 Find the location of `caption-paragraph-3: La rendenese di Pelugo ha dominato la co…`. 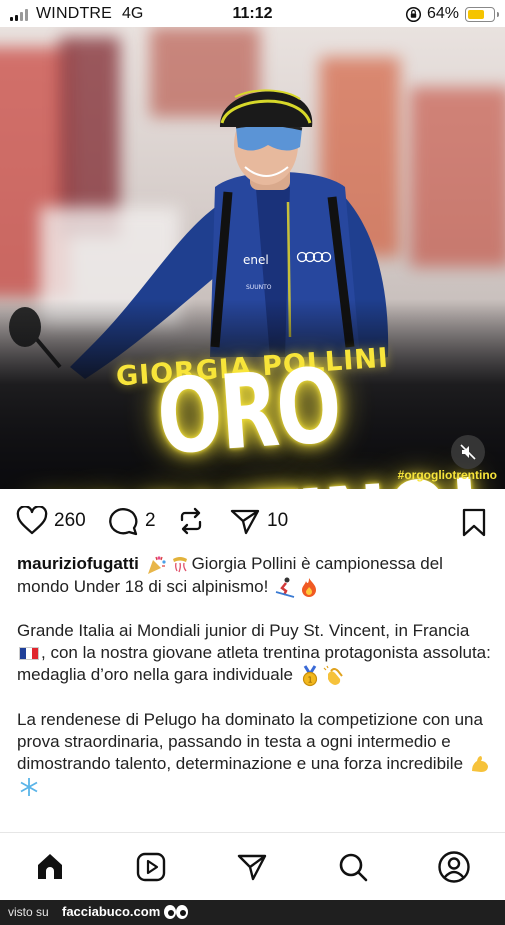

caption-paragraph-3: La rendenese di Pelugo ha dominato la co… is located at coordinates (254, 753).